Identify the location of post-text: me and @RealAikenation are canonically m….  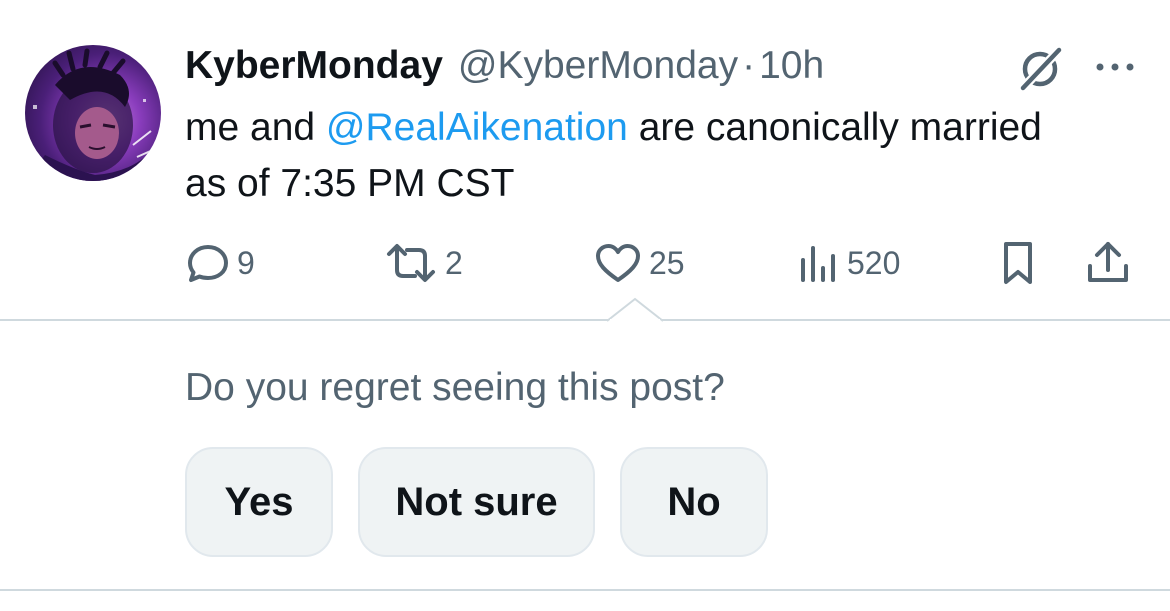
(635, 156).